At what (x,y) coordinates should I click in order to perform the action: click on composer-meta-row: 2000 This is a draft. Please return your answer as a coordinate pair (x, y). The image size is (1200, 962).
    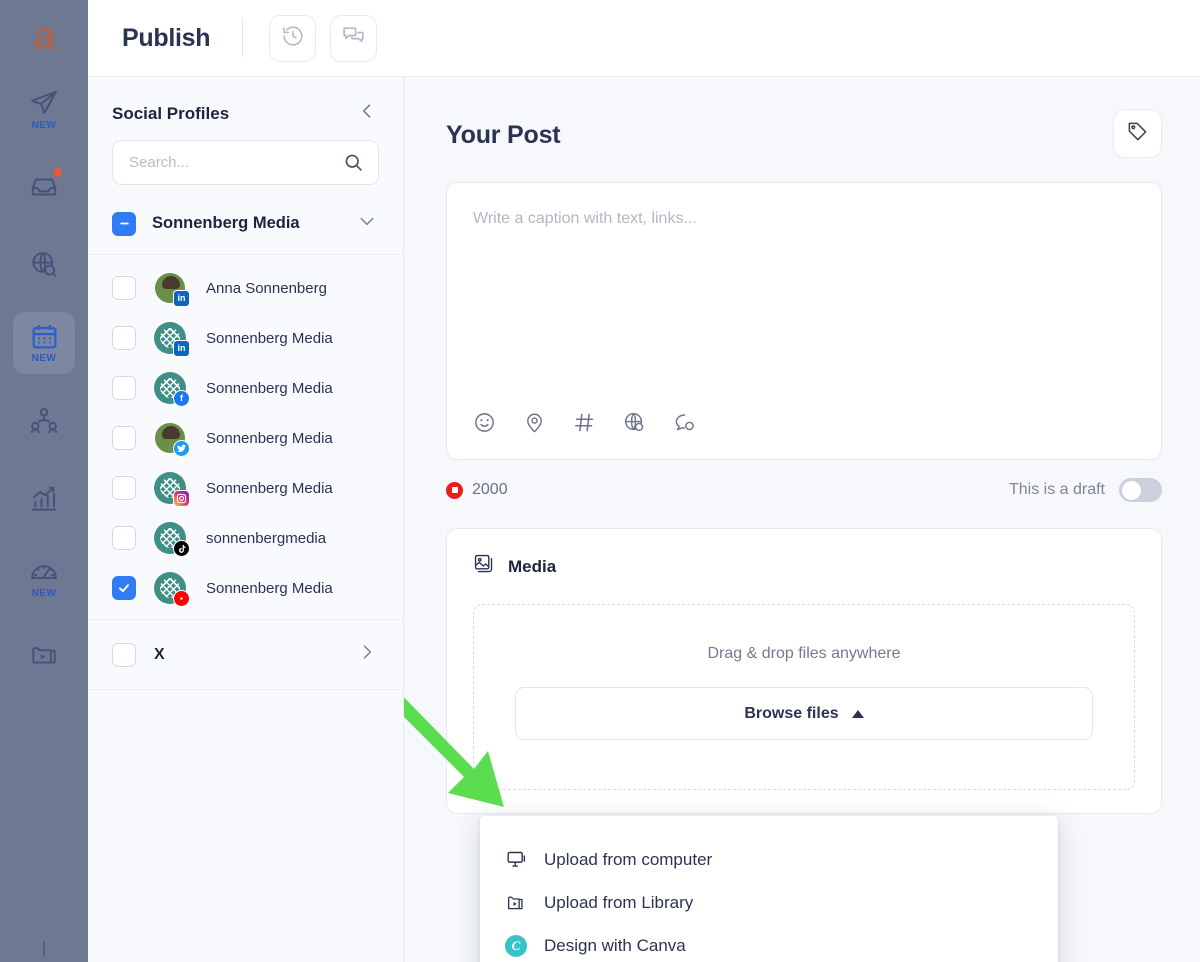
    Looking at the image, I should click on (804, 490).